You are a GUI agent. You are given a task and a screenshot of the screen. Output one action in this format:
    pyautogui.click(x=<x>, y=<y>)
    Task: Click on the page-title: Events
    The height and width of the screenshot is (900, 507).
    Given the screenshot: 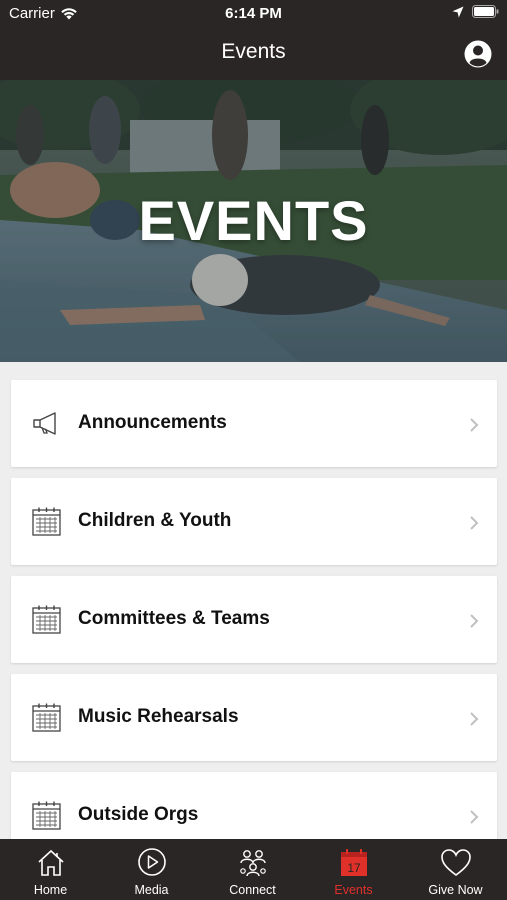 What is the action you would take?
    pyautogui.click(x=253, y=51)
    